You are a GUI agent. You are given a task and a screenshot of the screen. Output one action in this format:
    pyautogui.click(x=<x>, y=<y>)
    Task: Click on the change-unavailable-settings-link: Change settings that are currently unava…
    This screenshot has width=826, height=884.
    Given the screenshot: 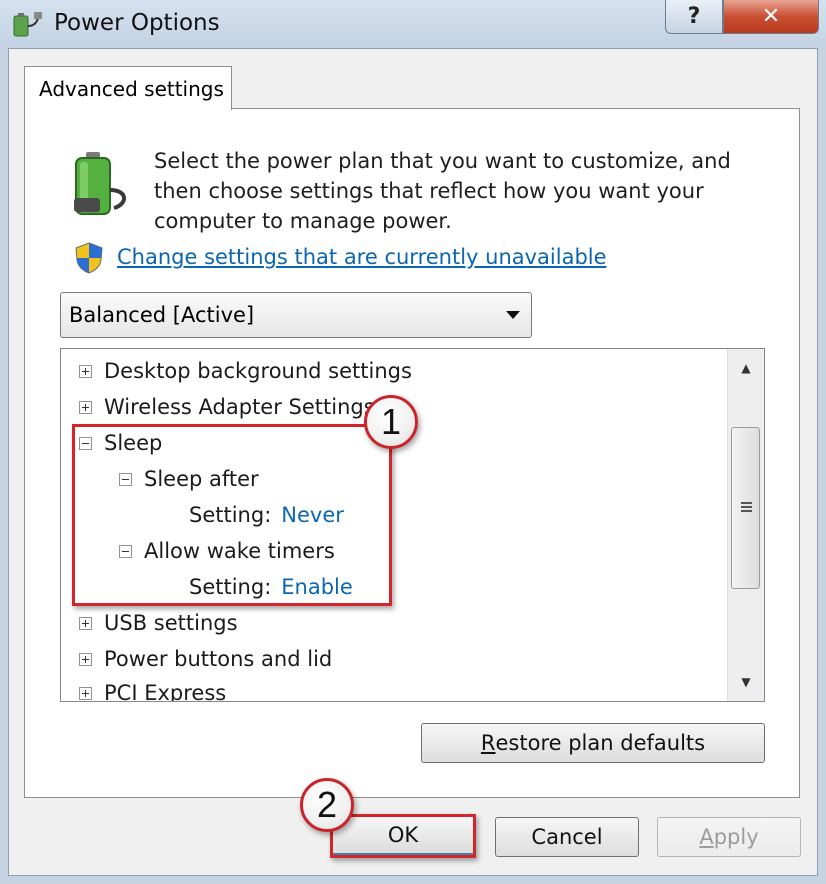 What is the action you would take?
    pyautogui.click(x=362, y=257)
    